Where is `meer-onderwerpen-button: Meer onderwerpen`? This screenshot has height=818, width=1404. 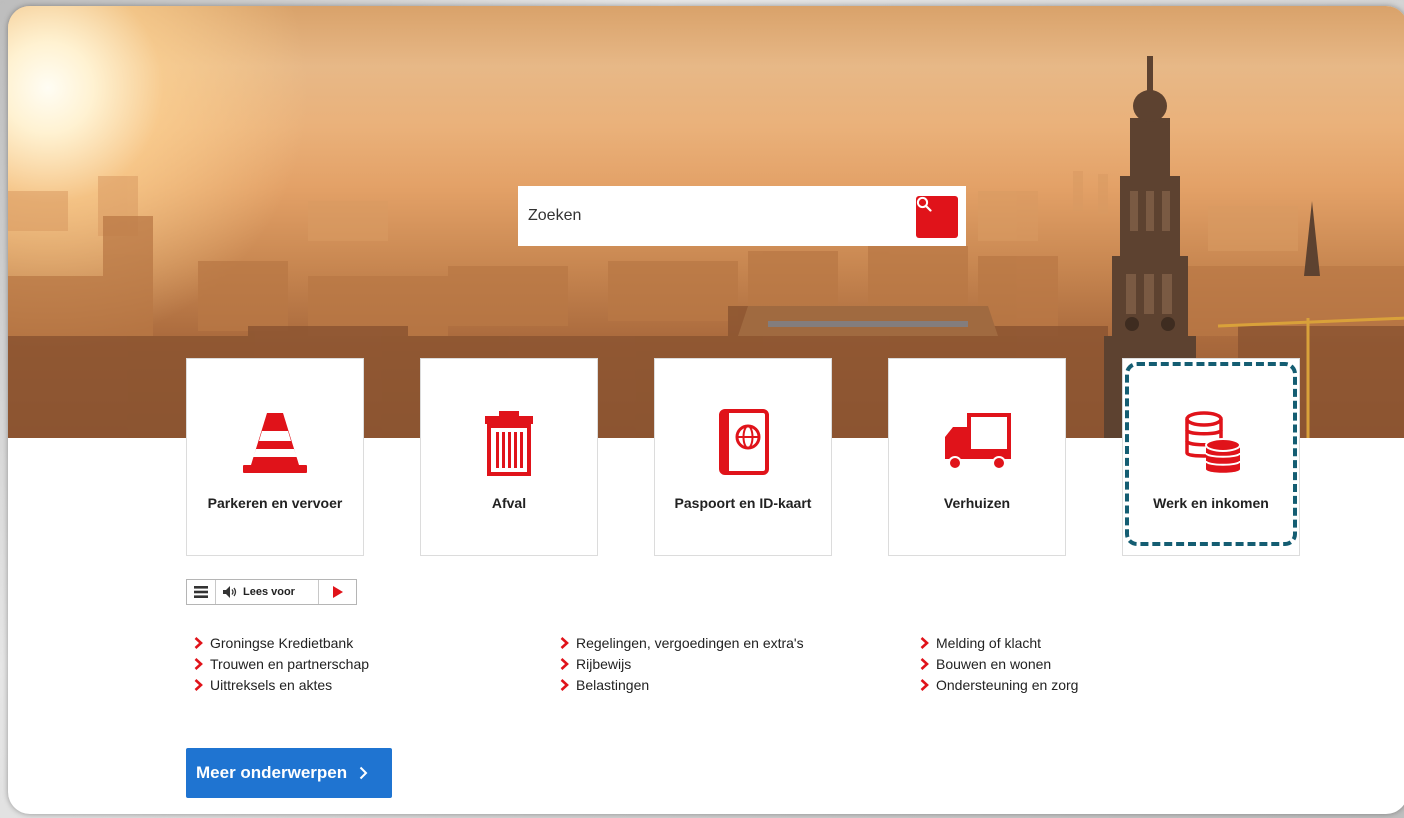 meer-onderwerpen-button: Meer onderwerpen is located at coordinates (289, 773).